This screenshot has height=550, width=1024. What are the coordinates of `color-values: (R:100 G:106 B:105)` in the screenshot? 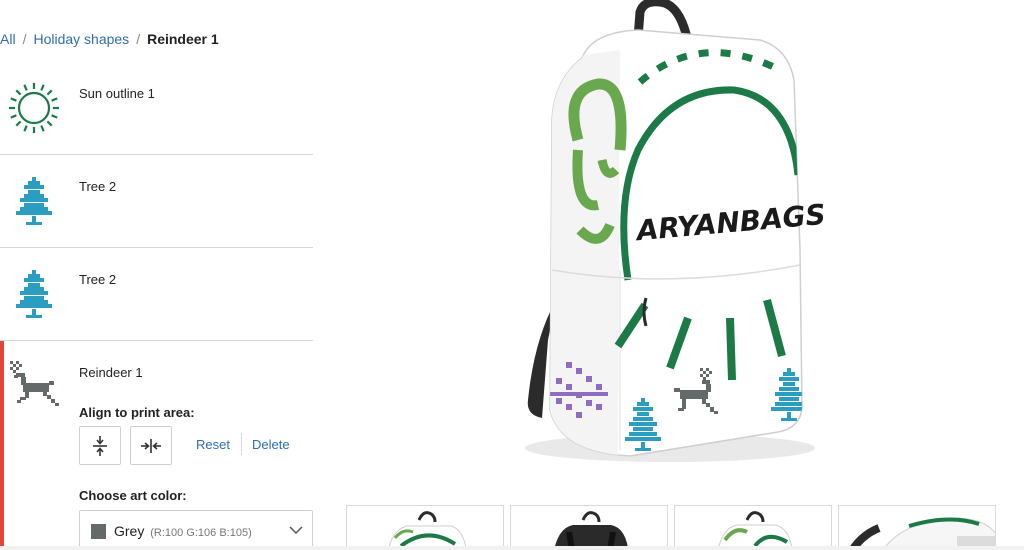 It's located at (201, 533).